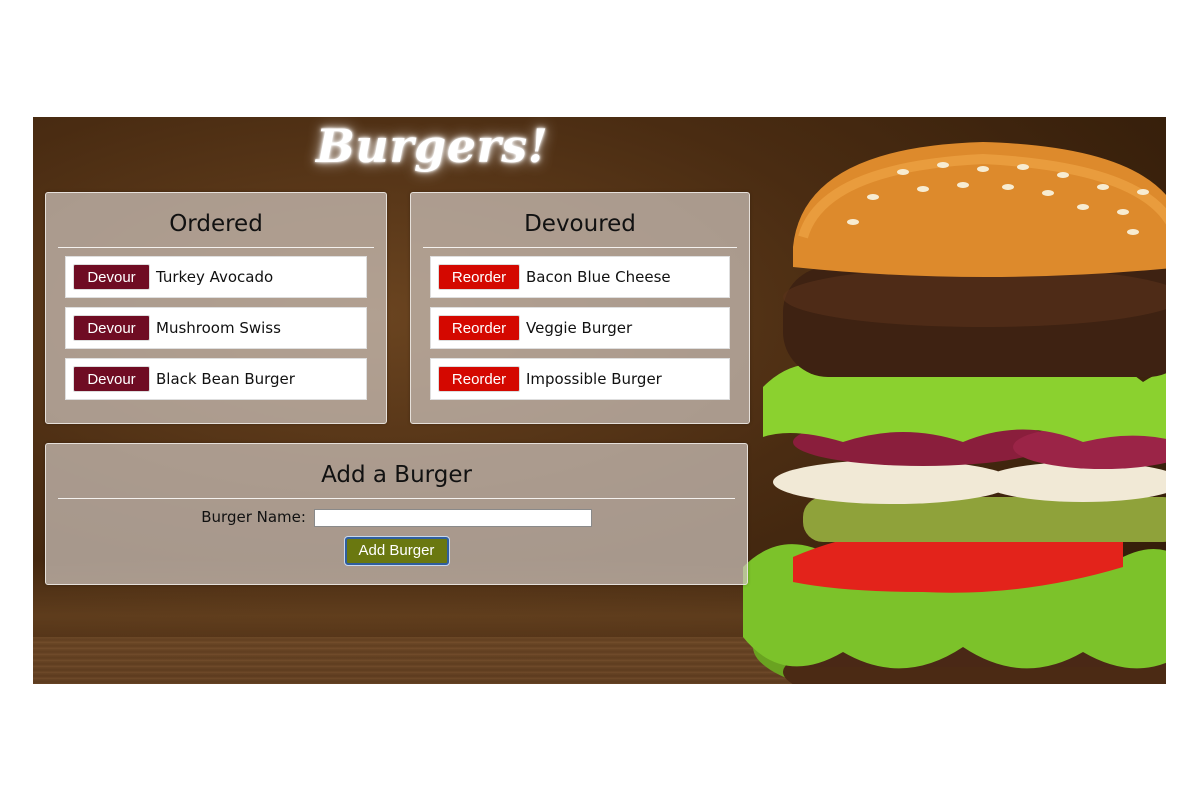  I want to click on add-burger-divider, so click(396, 498).